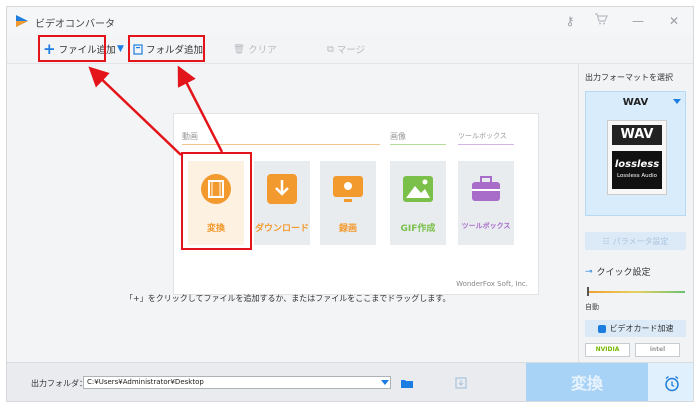  Describe the element at coordinates (200, 109) in the screenshot. I see `arrow-to-add-folder` at that location.